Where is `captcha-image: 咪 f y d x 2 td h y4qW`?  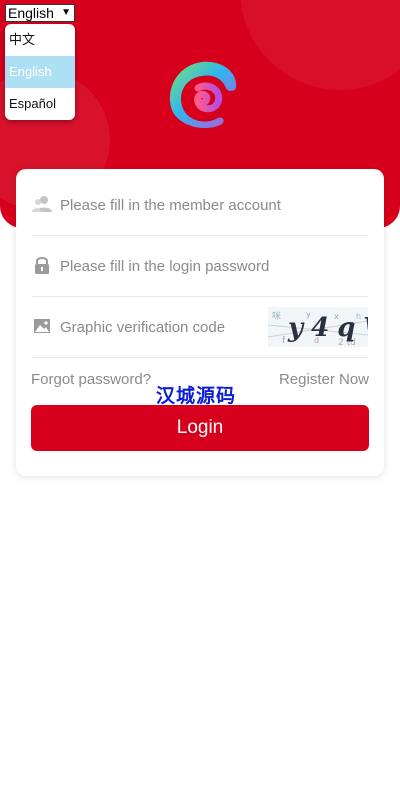
captcha-image: 咪 f y d x 2 td h y4qW is located at coordinates (318, 327).